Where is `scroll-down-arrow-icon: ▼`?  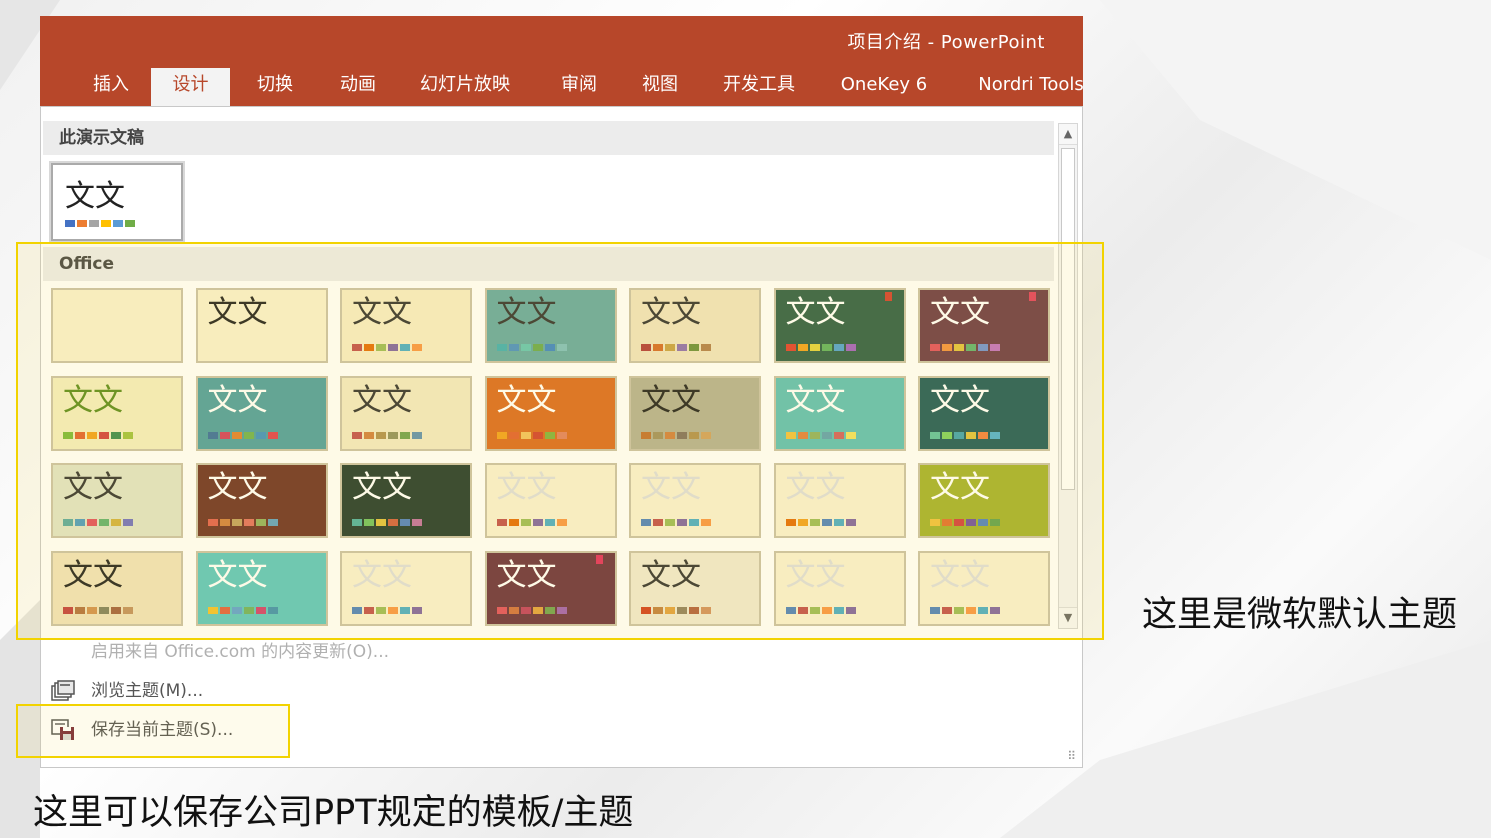
scroll-down-arrow-icon: ▼ is located at coordinates (1068, 617).